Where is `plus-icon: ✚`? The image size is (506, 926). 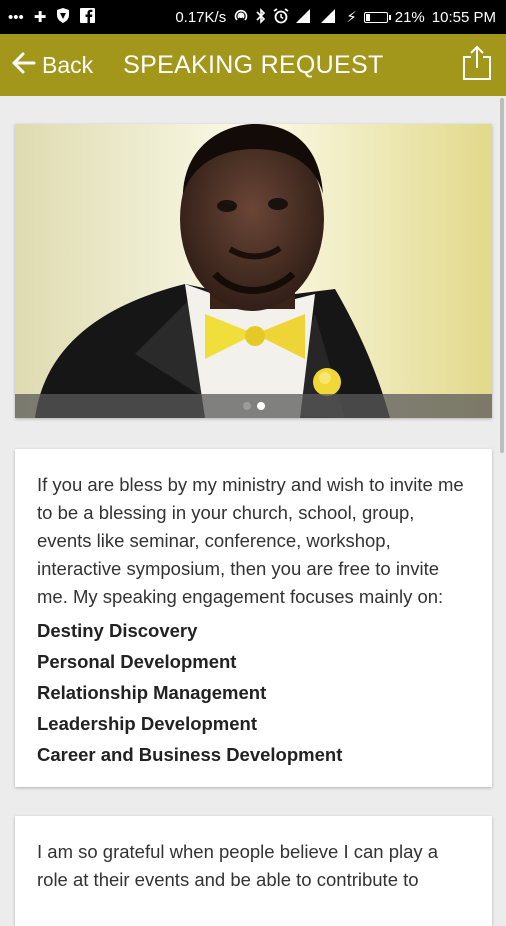
plus-icon: ✚ is located at coordinates (40, 17).